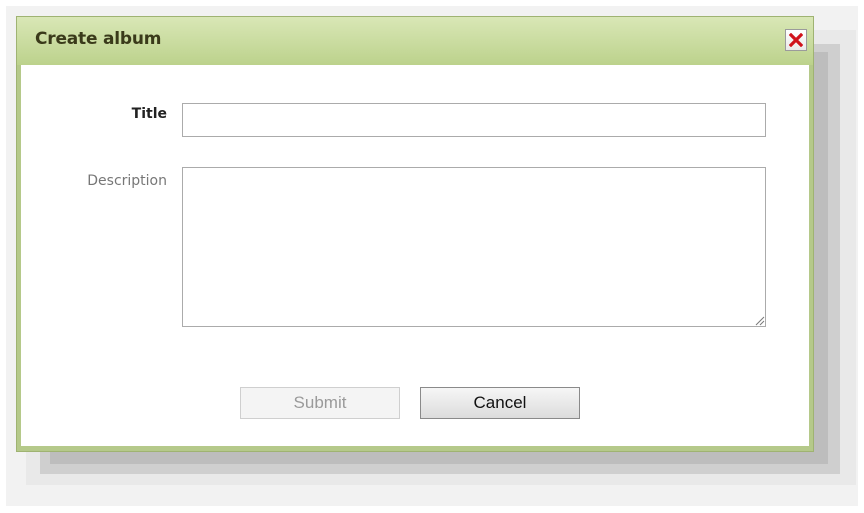 The width and height of the screenshot is (864, 513). I want to click on close-x-icon, so click(796, 40).